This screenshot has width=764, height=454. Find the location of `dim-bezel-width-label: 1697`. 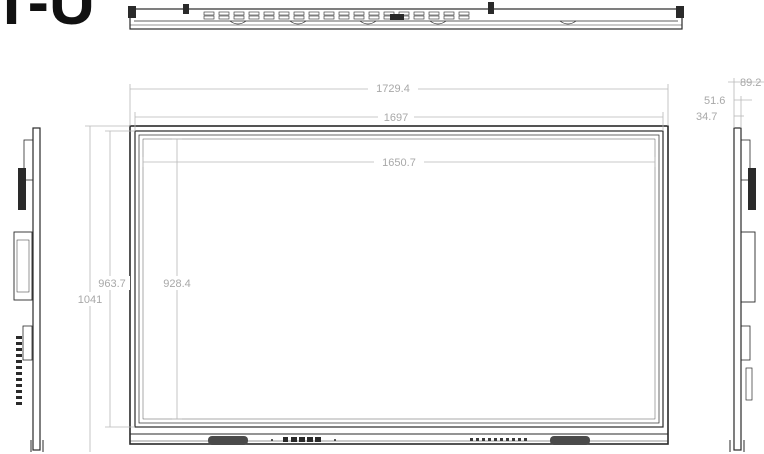

dim-bezel-width-label: 1697 is located at coordinates (396, 118).